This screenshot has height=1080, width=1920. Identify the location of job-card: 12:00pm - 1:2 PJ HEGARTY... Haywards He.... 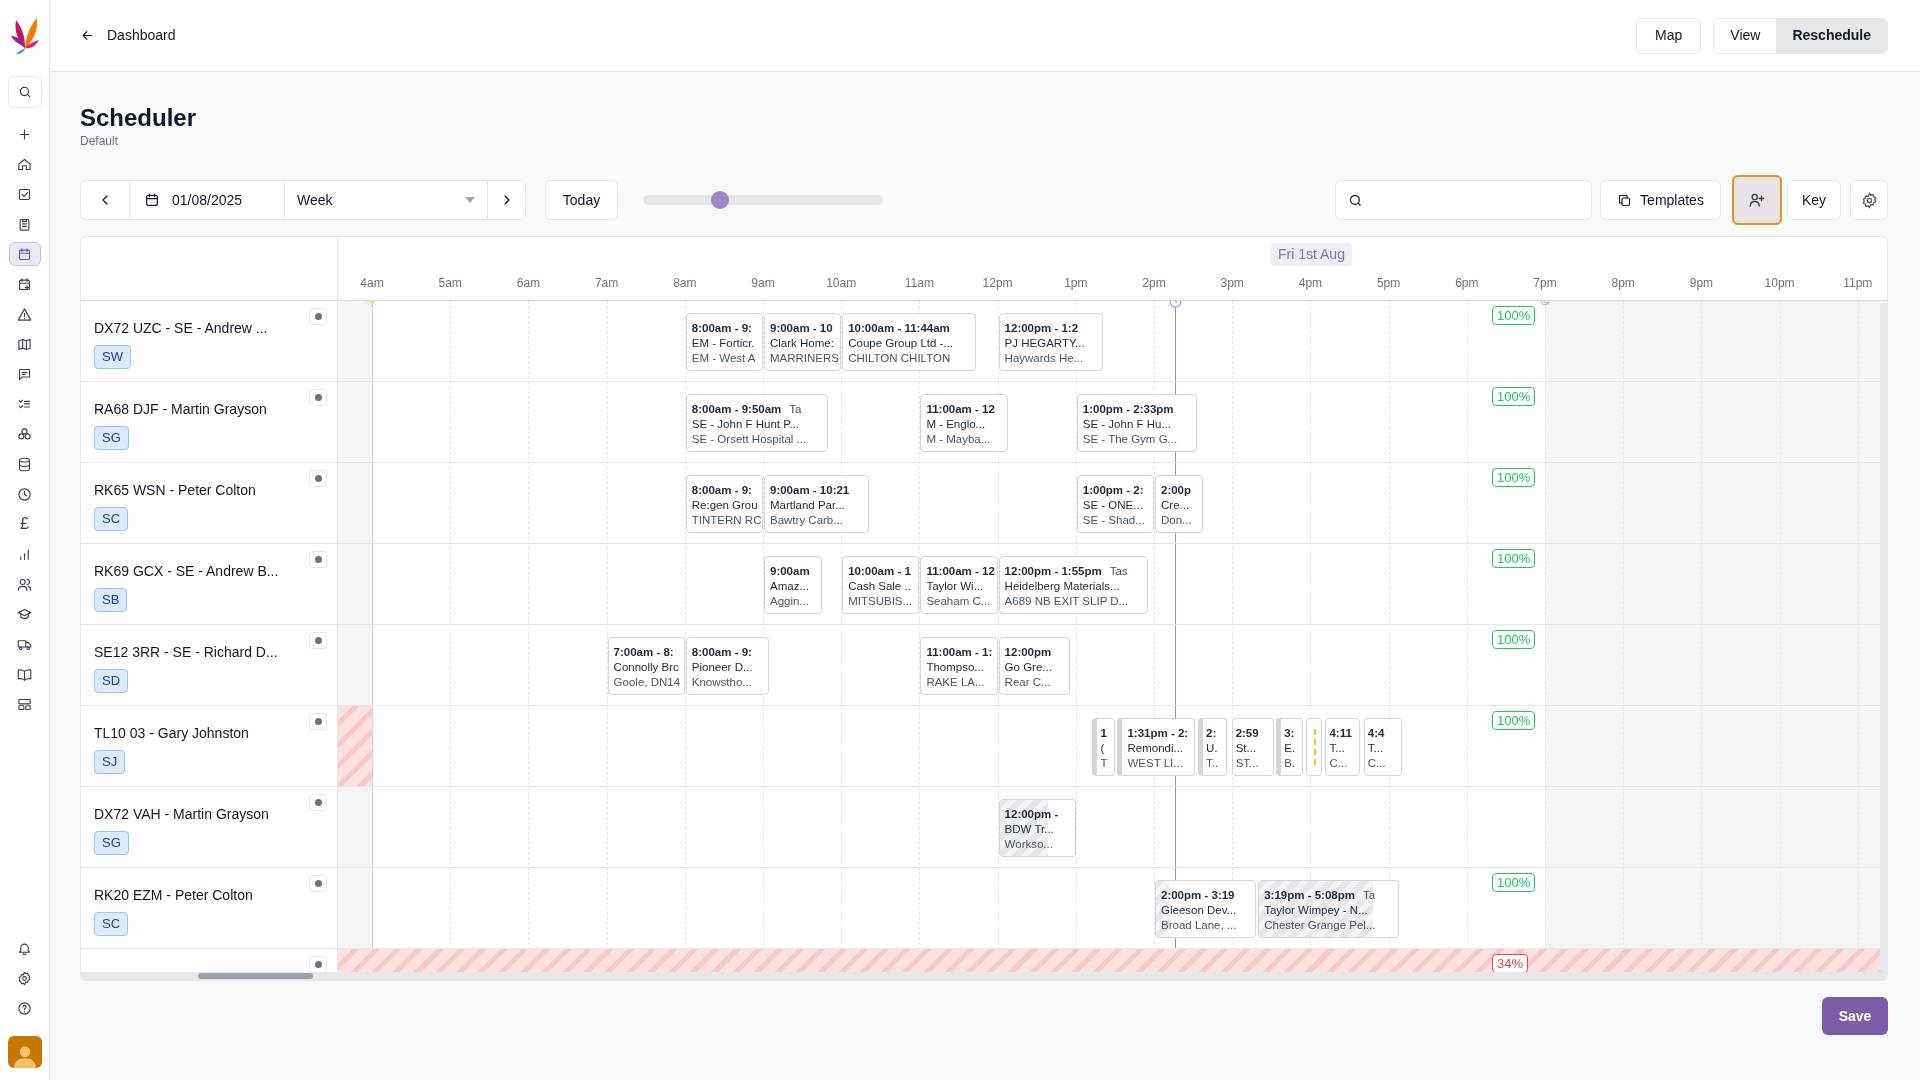
(1051, 342).